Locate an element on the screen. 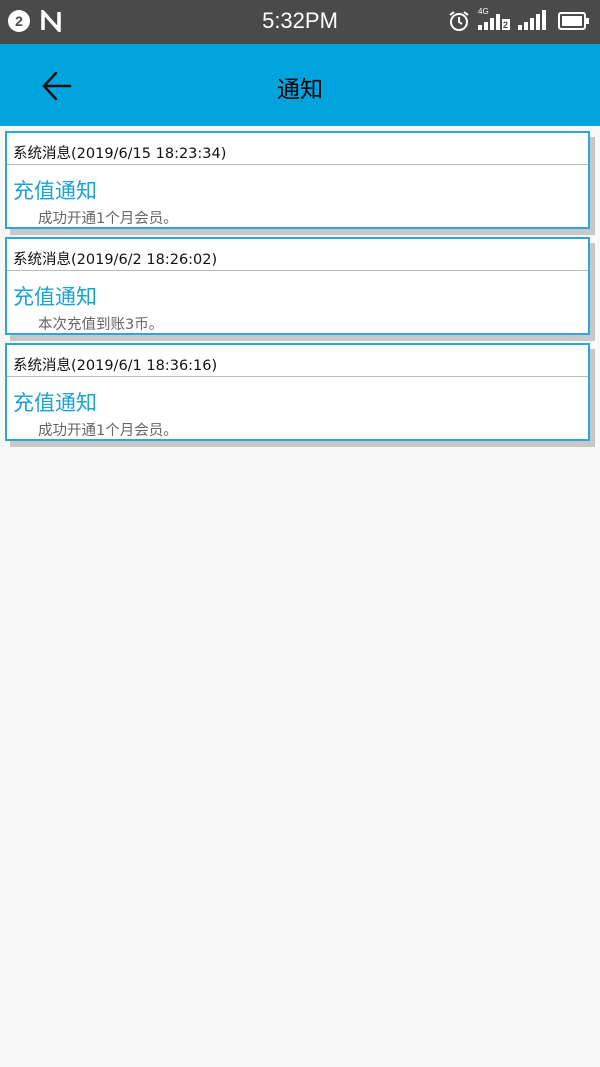 The image size is (600, 1067). alarm-icon is located at coordinates (459, 21).